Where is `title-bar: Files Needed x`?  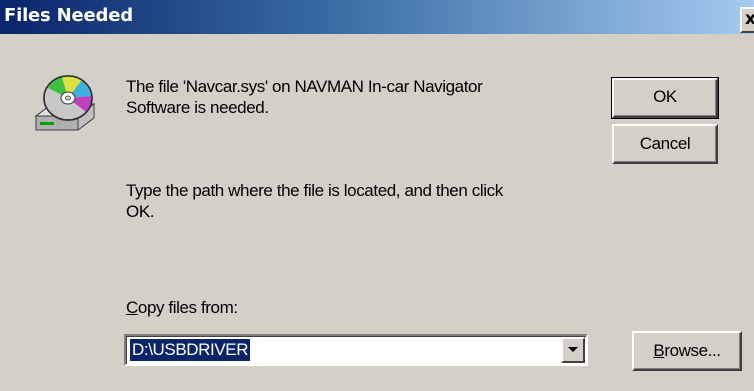 title-bar: Files Needed x is located at coordinates (377, 17).